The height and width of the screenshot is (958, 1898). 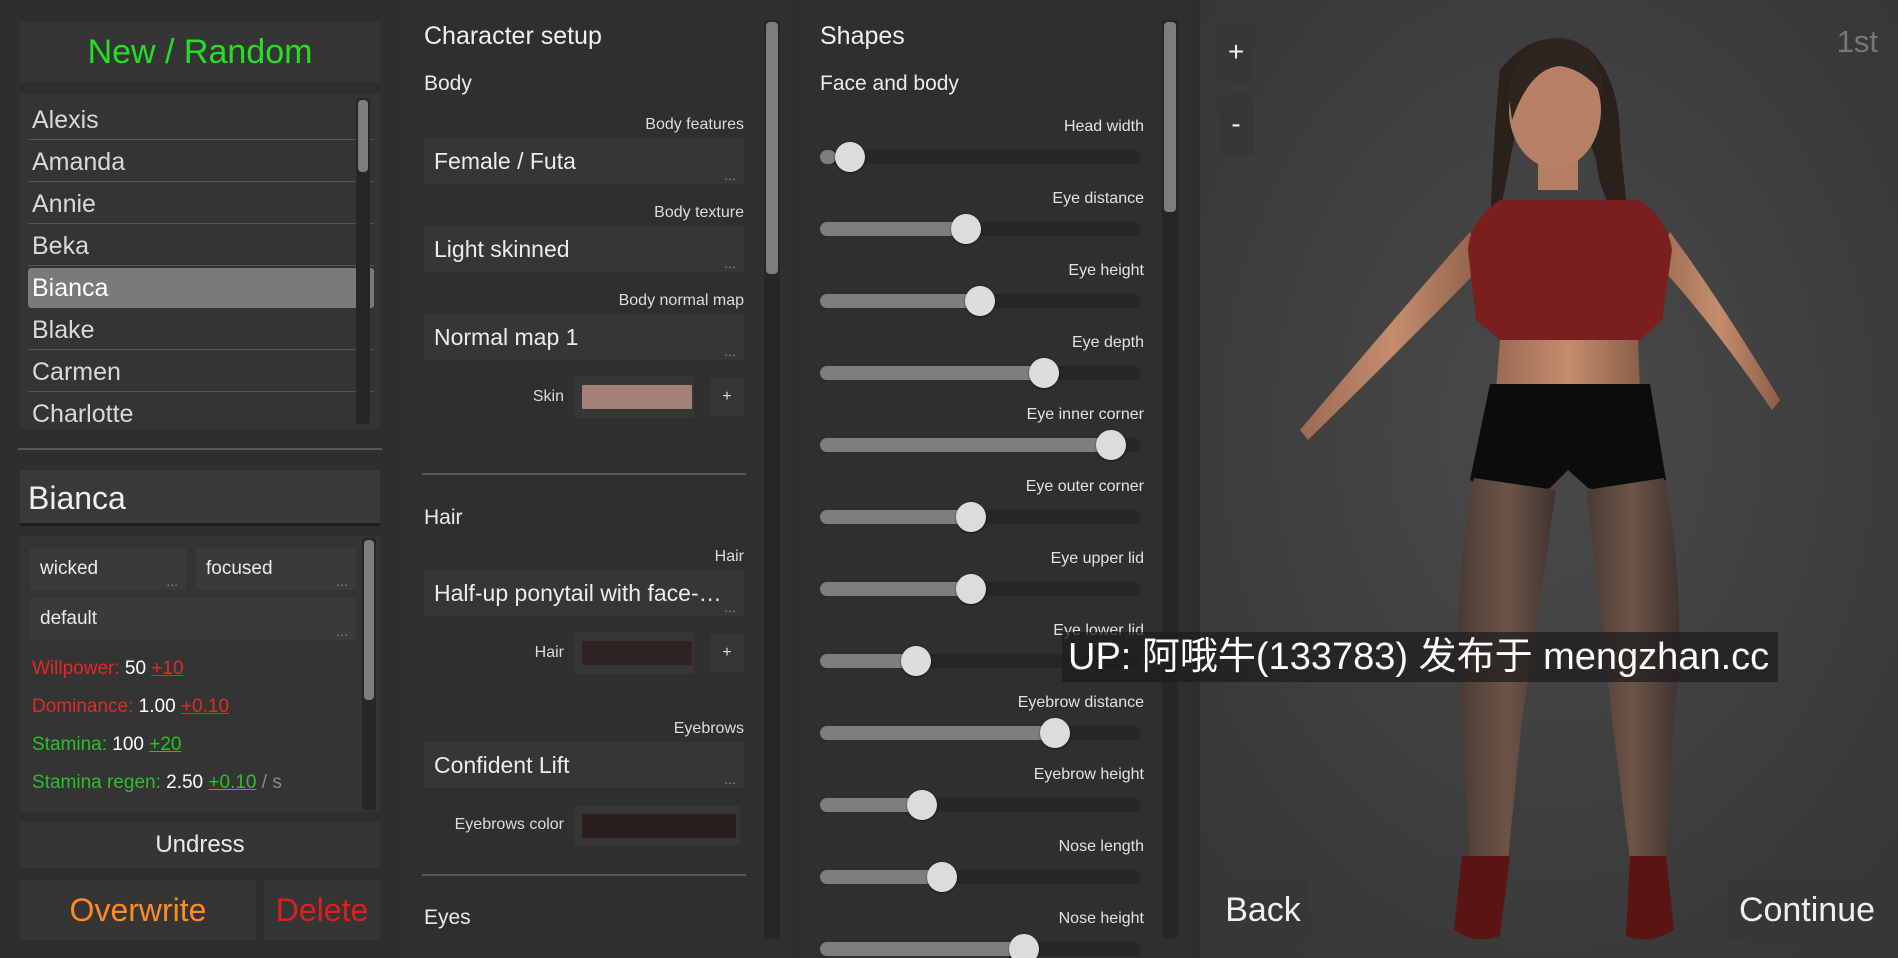 What do you see at coordinates (502, 765) in the screenshot?
I see `eyebrows-value: Confident Lift` at bounding box center [502, 765].